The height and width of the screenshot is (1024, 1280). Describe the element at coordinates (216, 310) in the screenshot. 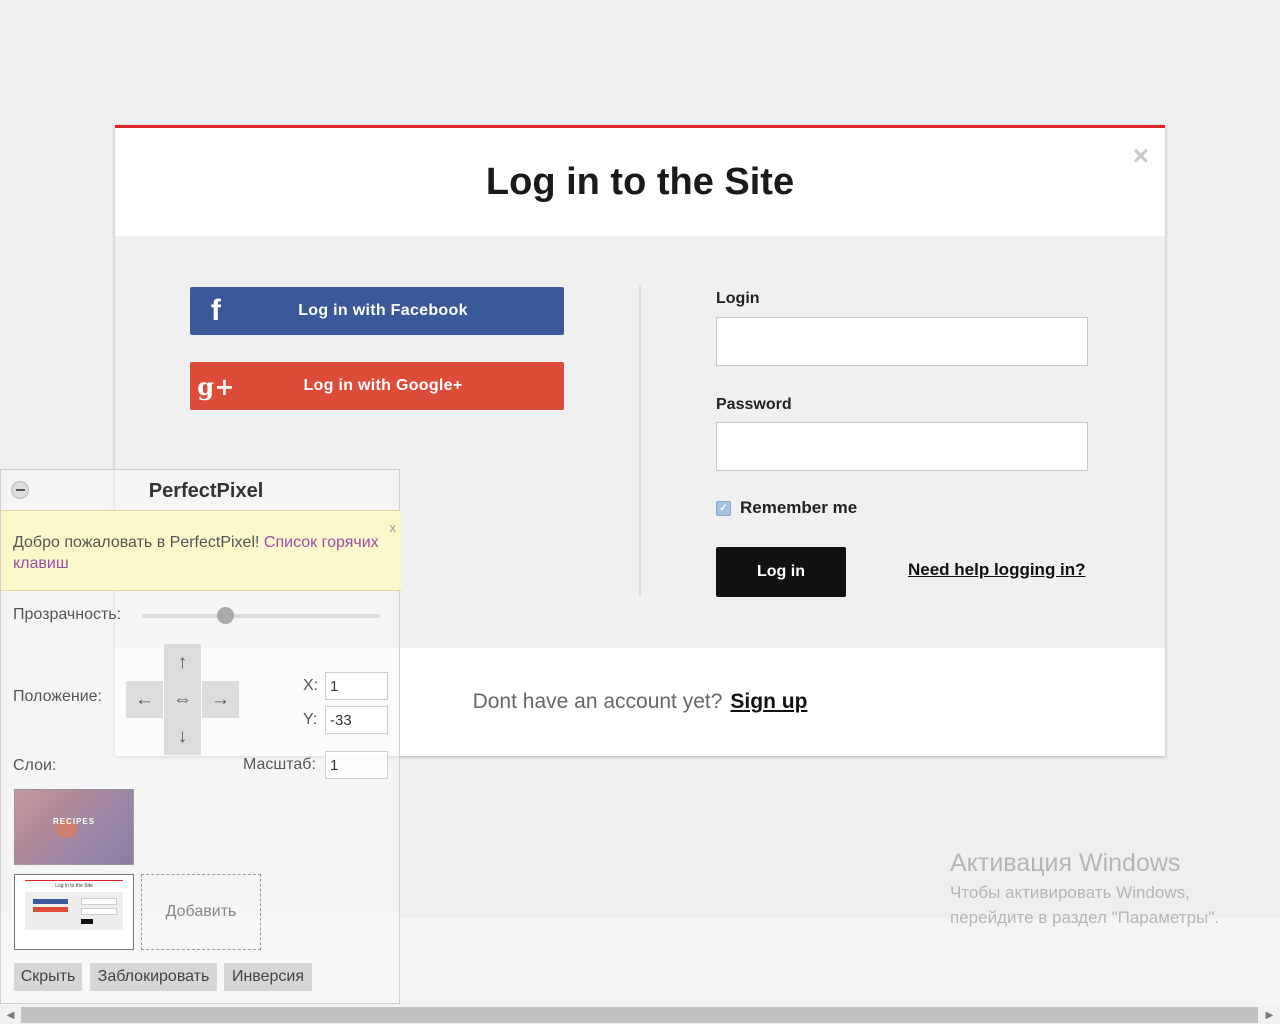

I see `facebook-icon: f` at that location.